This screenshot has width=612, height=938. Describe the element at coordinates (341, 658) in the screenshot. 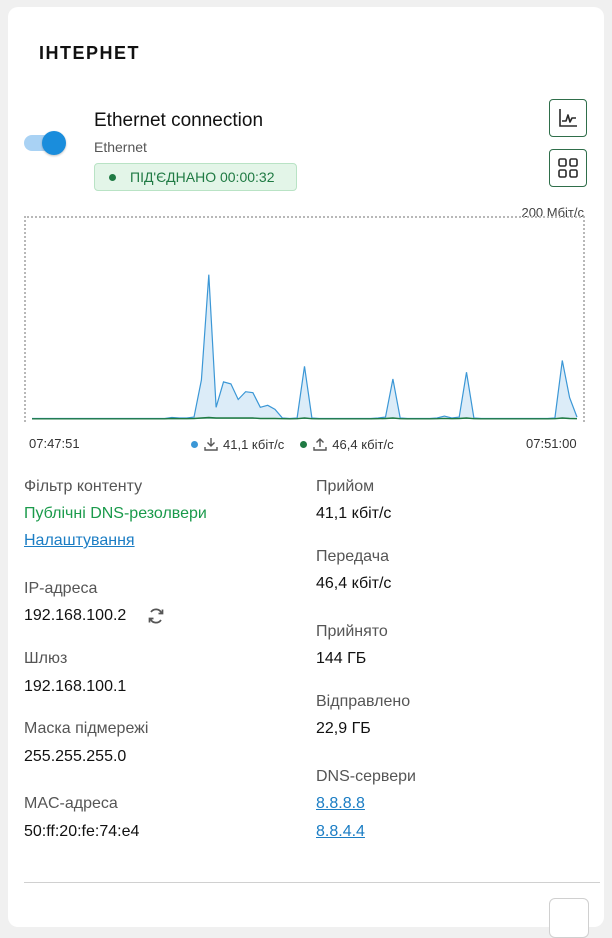

I see `received-value: 144 ГБ` at that location.